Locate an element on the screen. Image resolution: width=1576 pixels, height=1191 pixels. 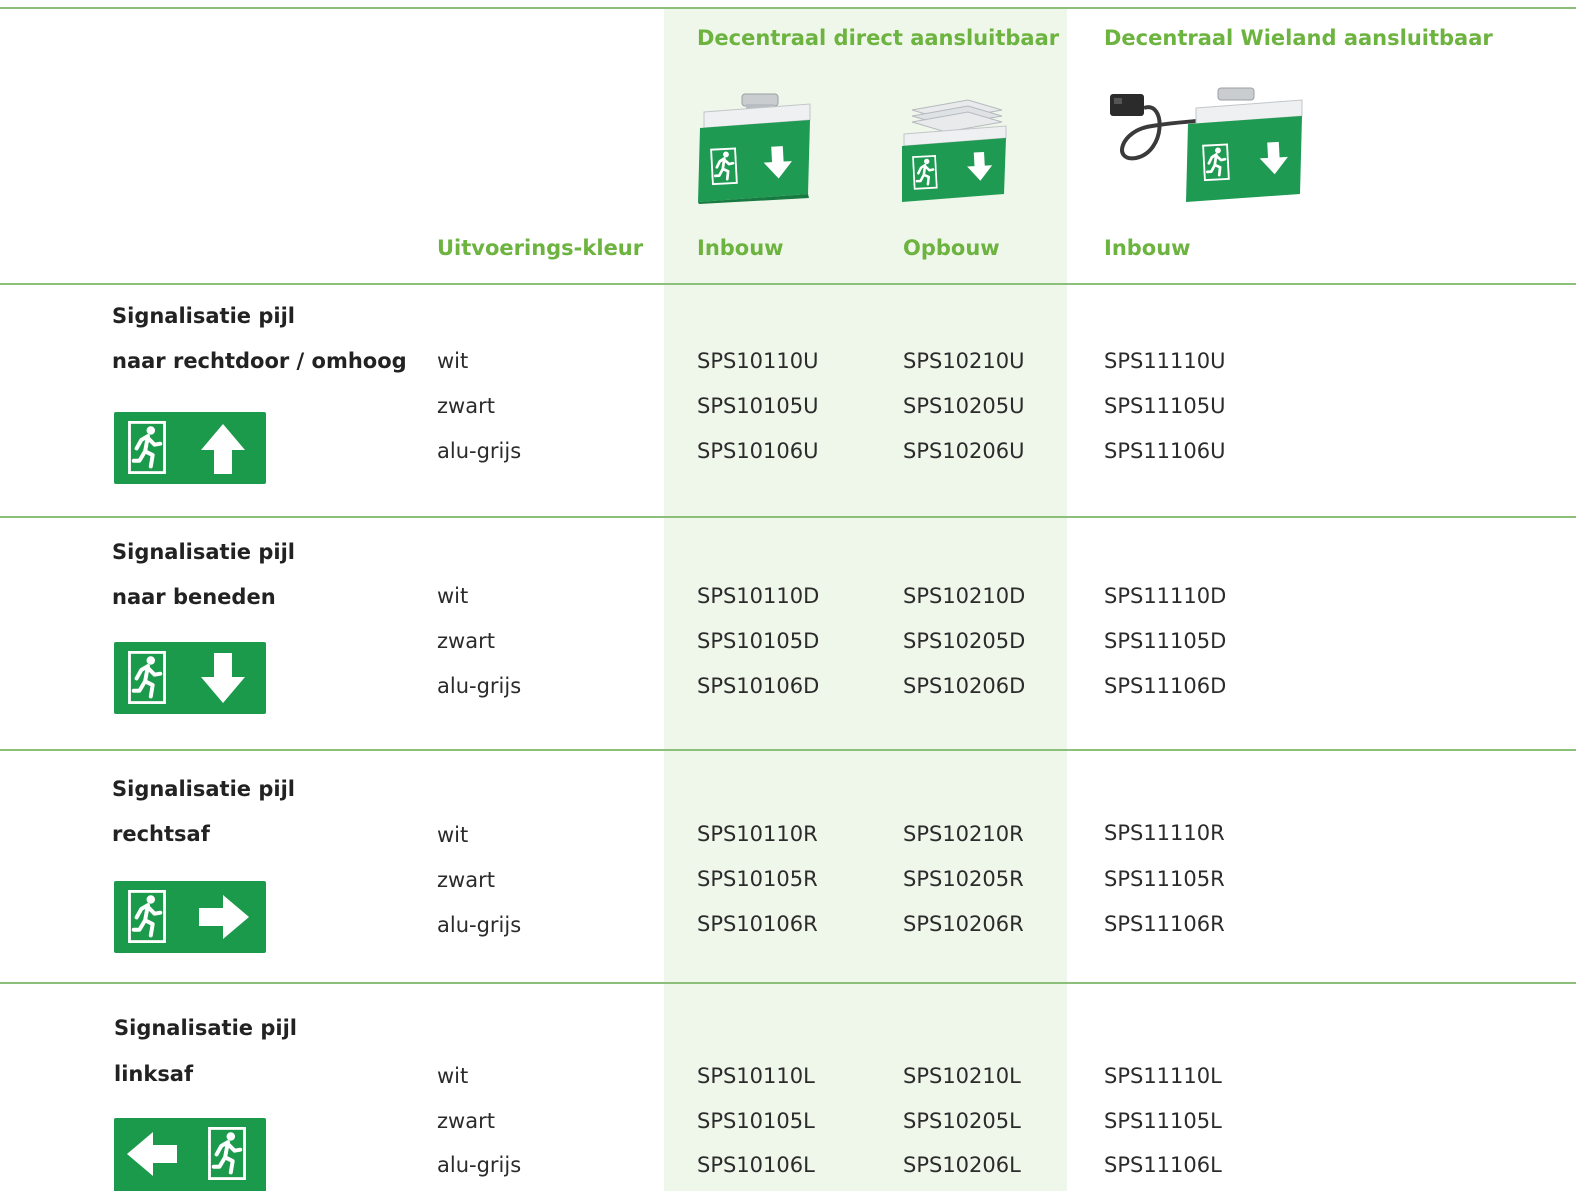
inbouw-code: SPS10106D is located at coordinates (758, 686).